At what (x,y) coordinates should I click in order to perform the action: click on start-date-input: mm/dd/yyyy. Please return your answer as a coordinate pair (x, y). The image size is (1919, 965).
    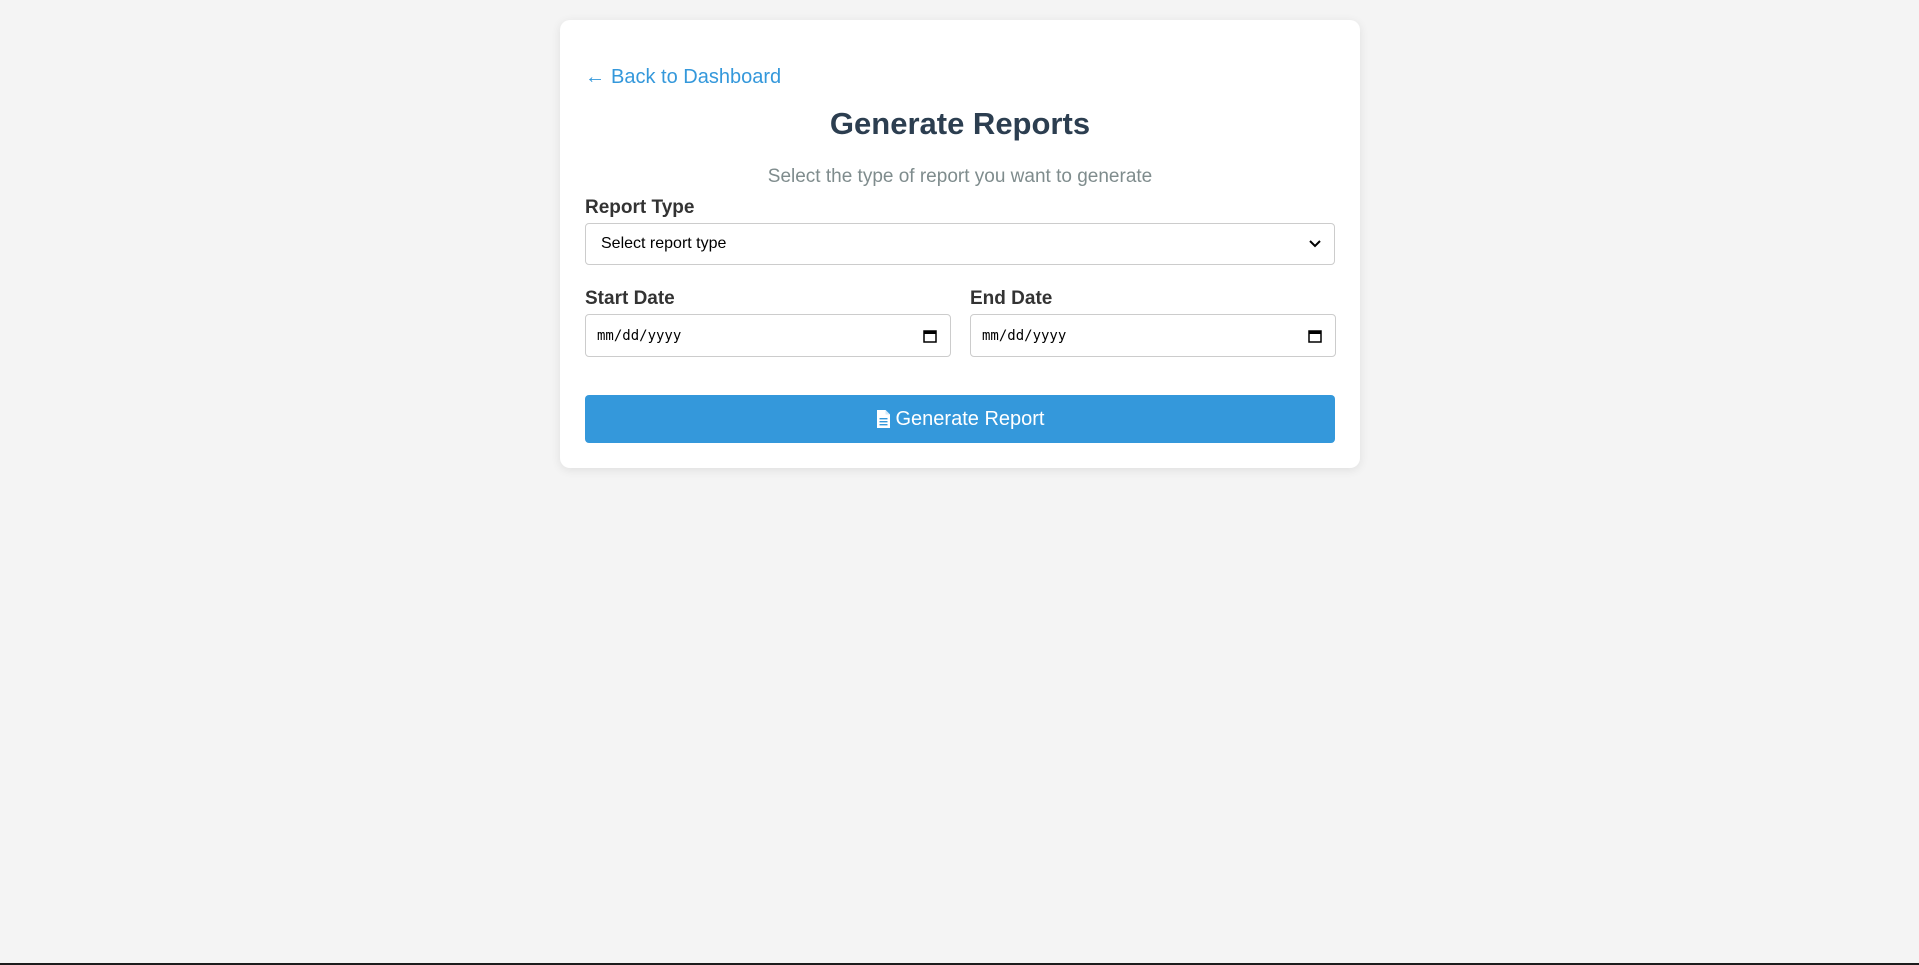
    Looking at the image, I should click on (768, 335).